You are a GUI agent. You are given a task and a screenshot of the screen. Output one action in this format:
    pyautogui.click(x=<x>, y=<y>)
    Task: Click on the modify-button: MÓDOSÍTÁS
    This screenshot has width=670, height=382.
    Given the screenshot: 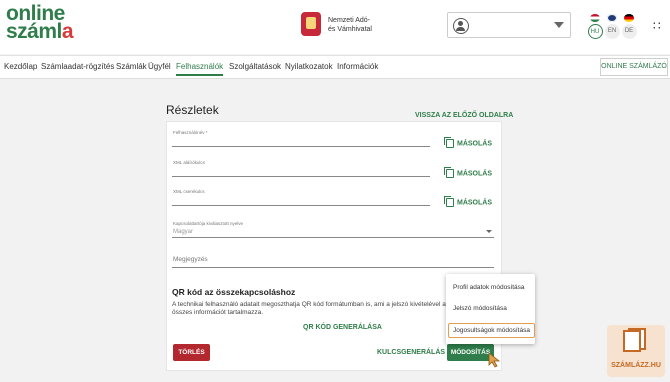 What is the action you would take?
    pyautogui.click(x=470, y=352)
    